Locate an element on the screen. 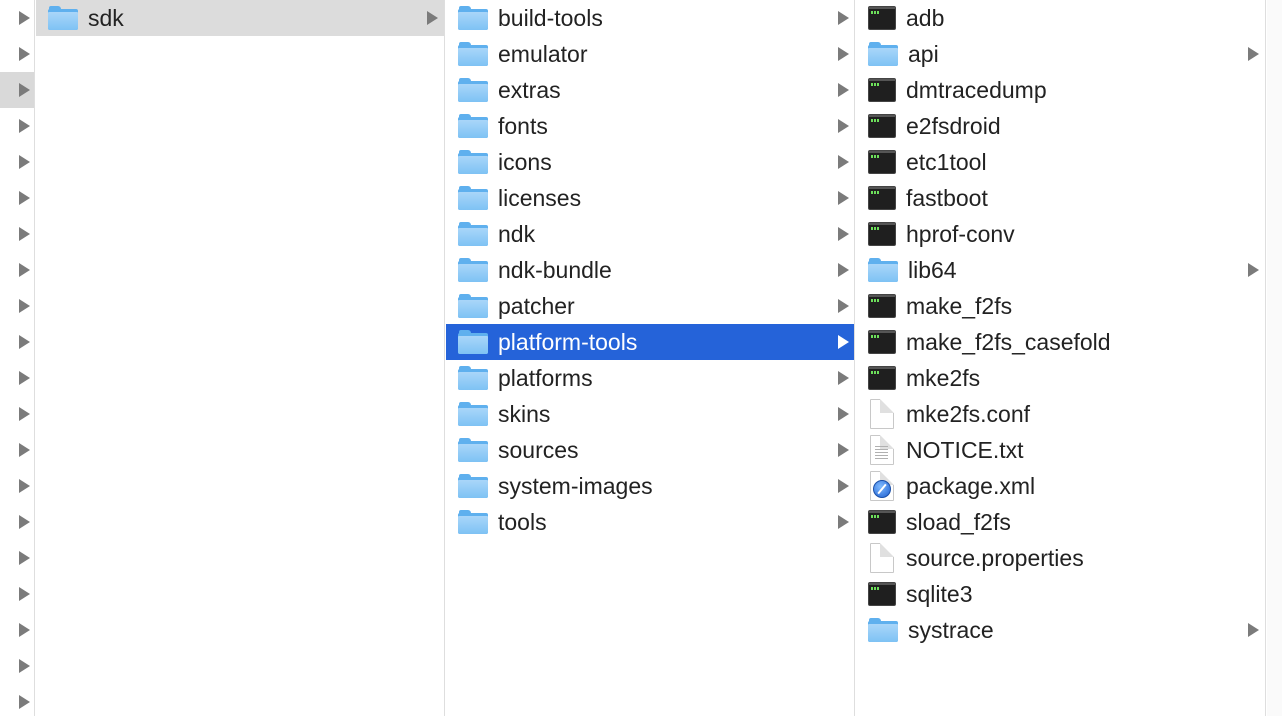  file-row: skins is located at coordinates (650, 414).